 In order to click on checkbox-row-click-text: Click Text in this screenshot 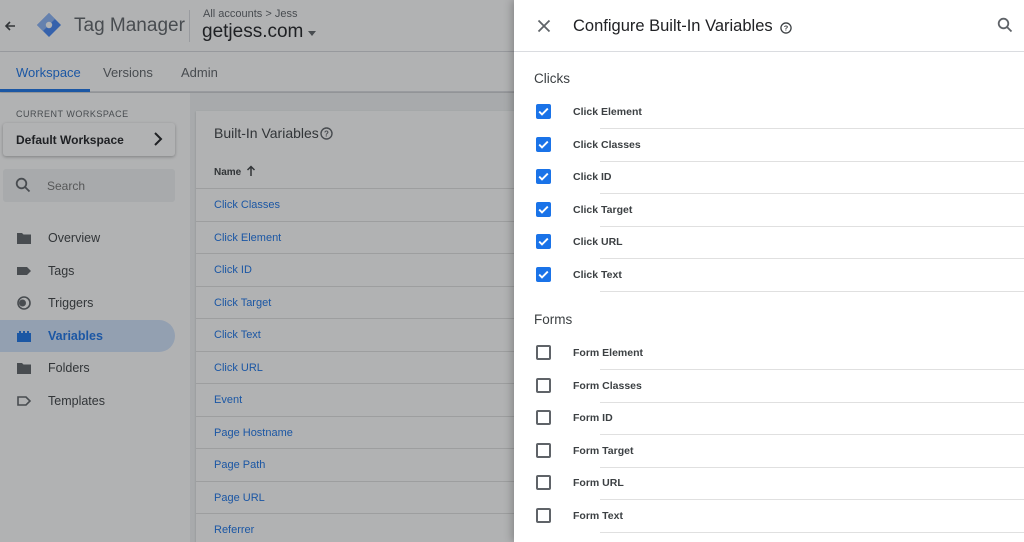, I will do `click(769, 275)`.